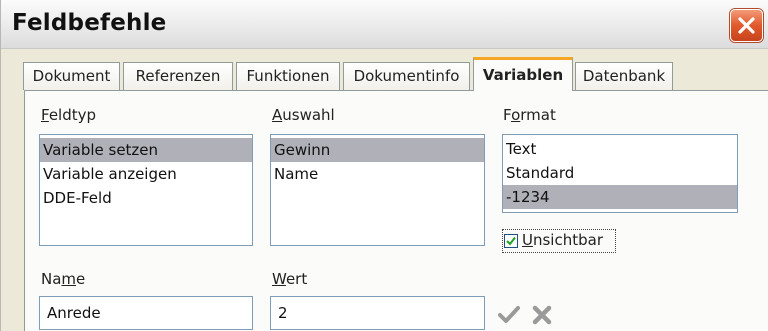 The height and width of the screenshot is (331, 768). What do you see at coordinates (377, 174) in the screenshot?
I see `list-item: Name` at bounding box center [377, 174].